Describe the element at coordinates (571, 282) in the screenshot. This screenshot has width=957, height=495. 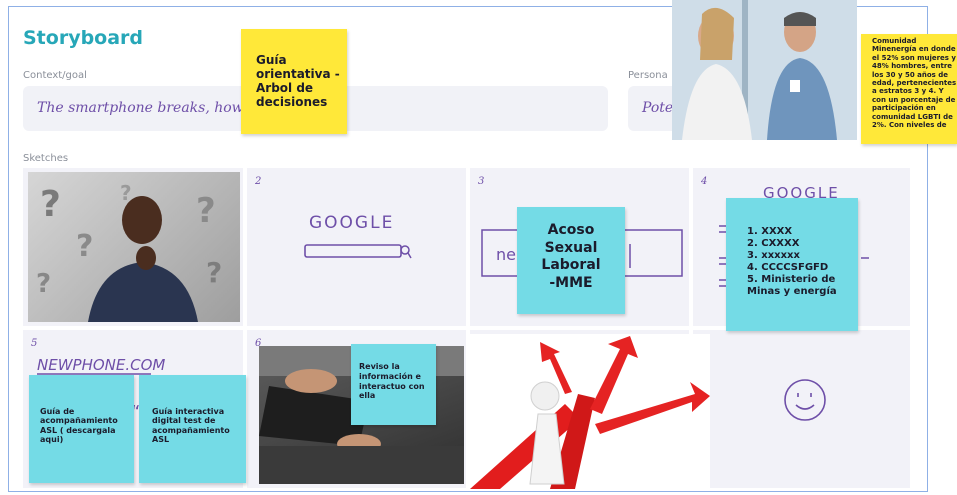
I see `sticky-line: -MME` at that location.